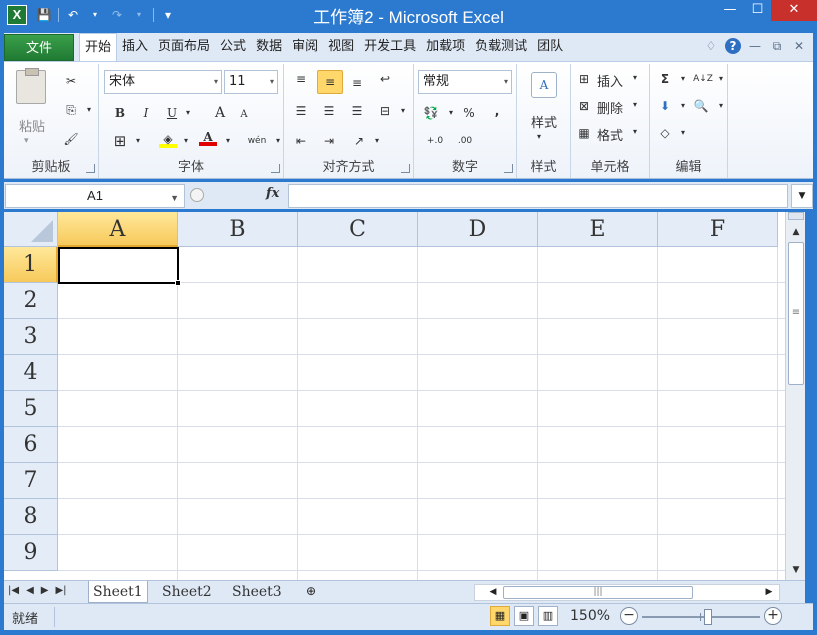  I want to click on bold-icon: B, so click(120, 113).